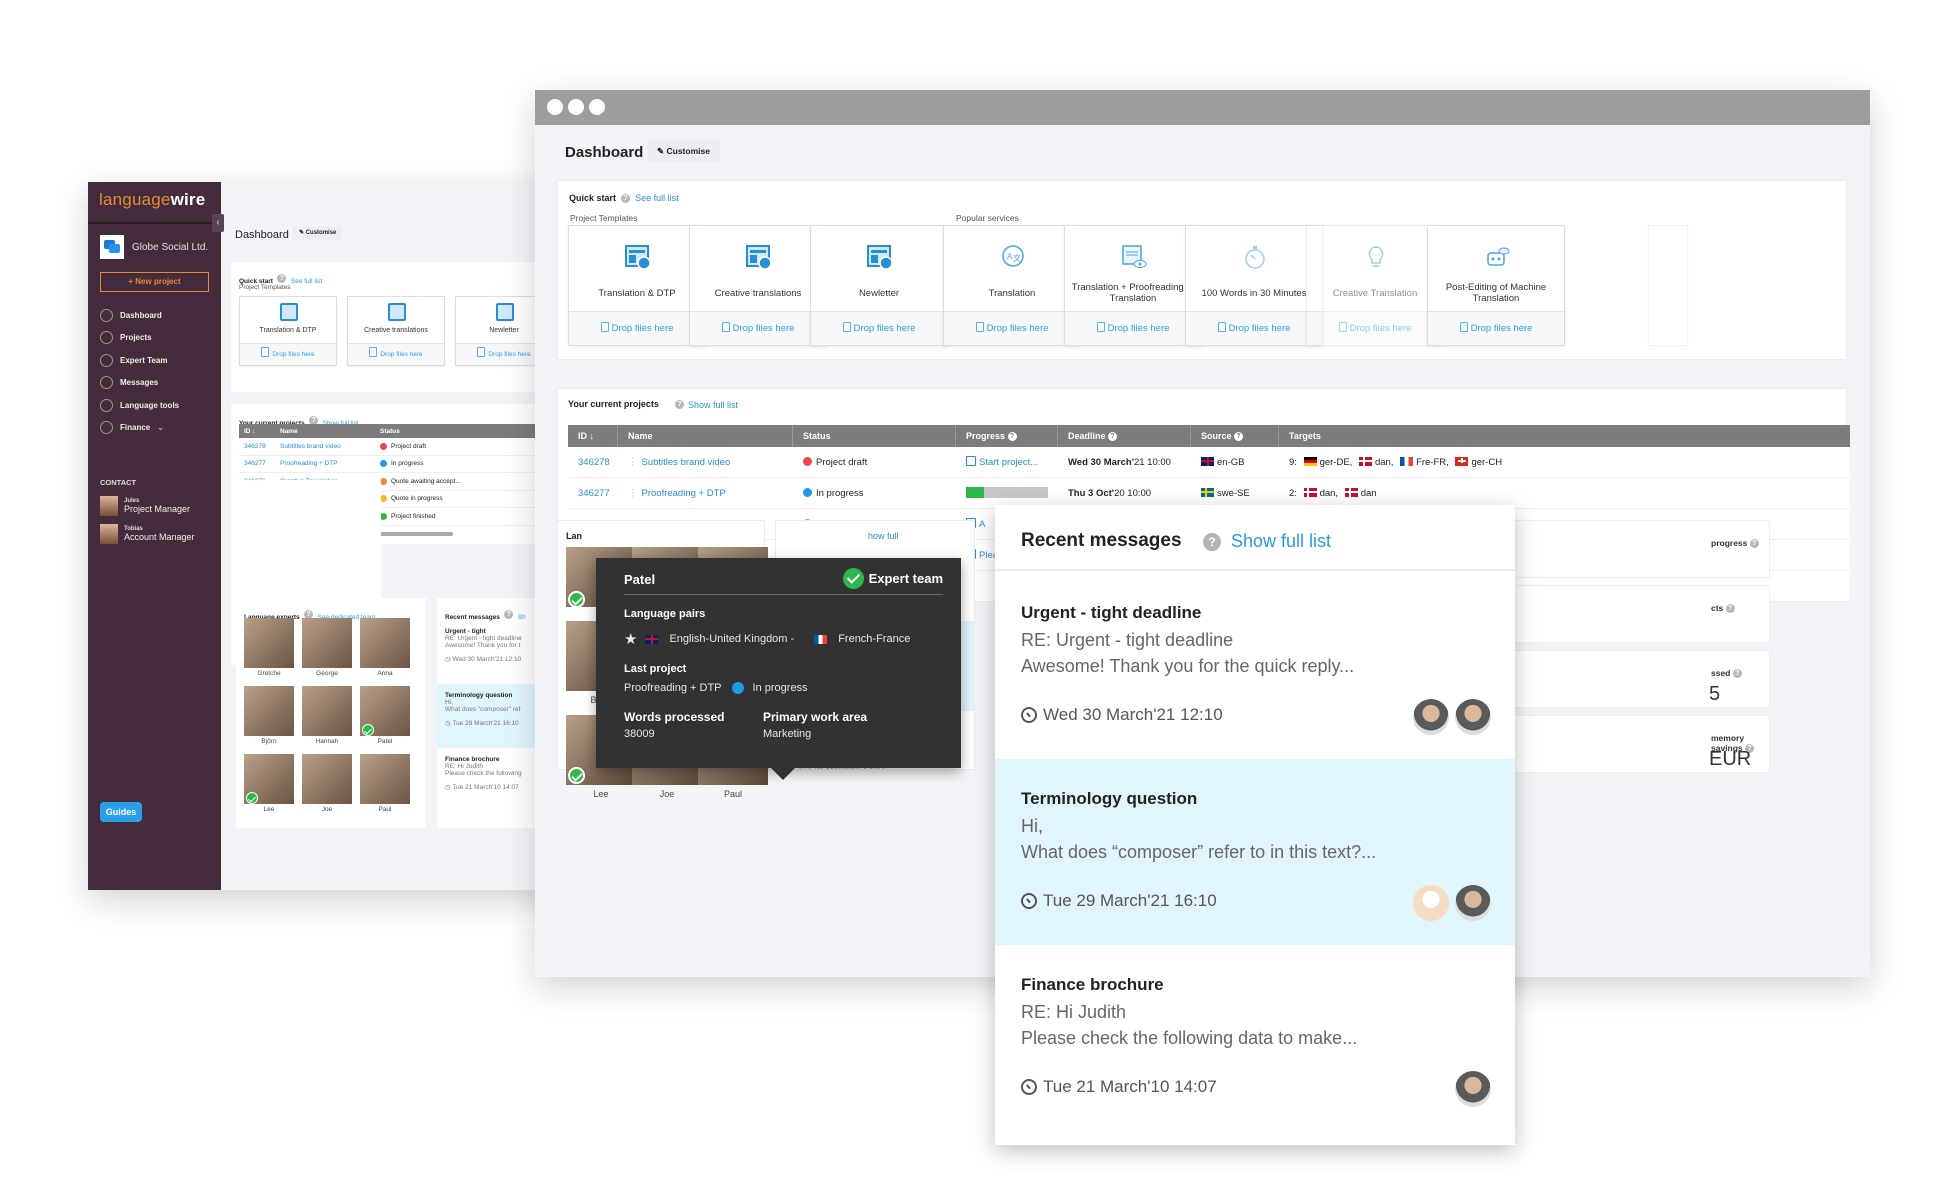  Describe the element at coordinates (106, 405) in the screenshot. I see `language-tools-icon` at that location.